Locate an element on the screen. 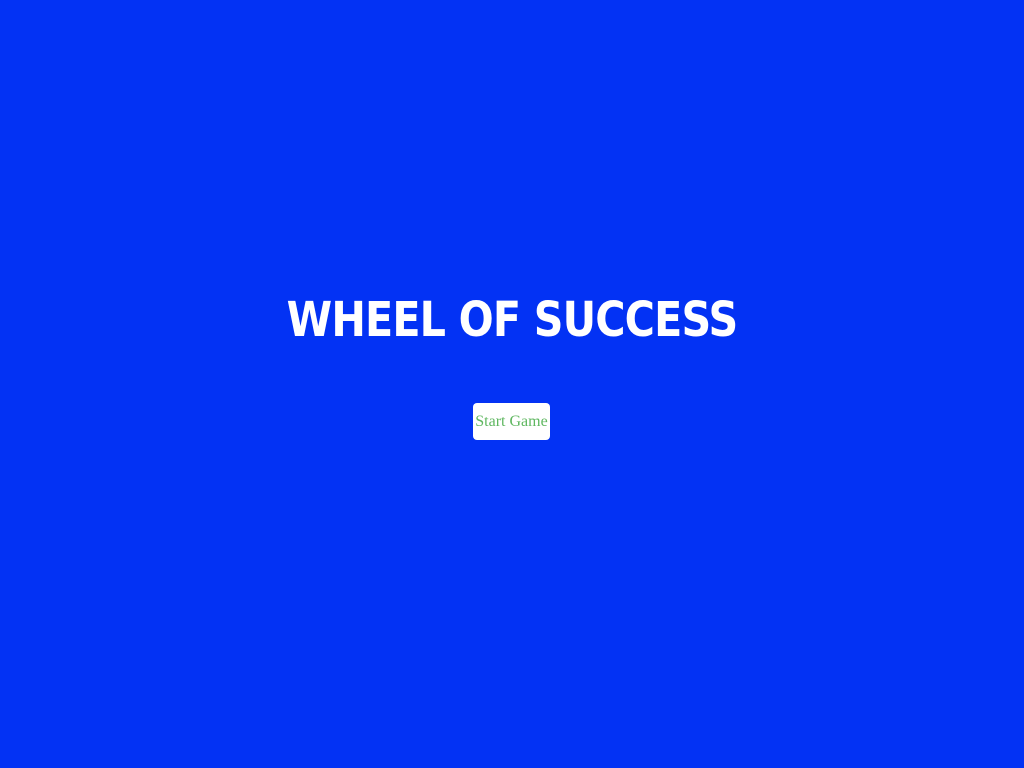  game-title: WHEEL OF SUCCESS is located at coordinates (512, 320).